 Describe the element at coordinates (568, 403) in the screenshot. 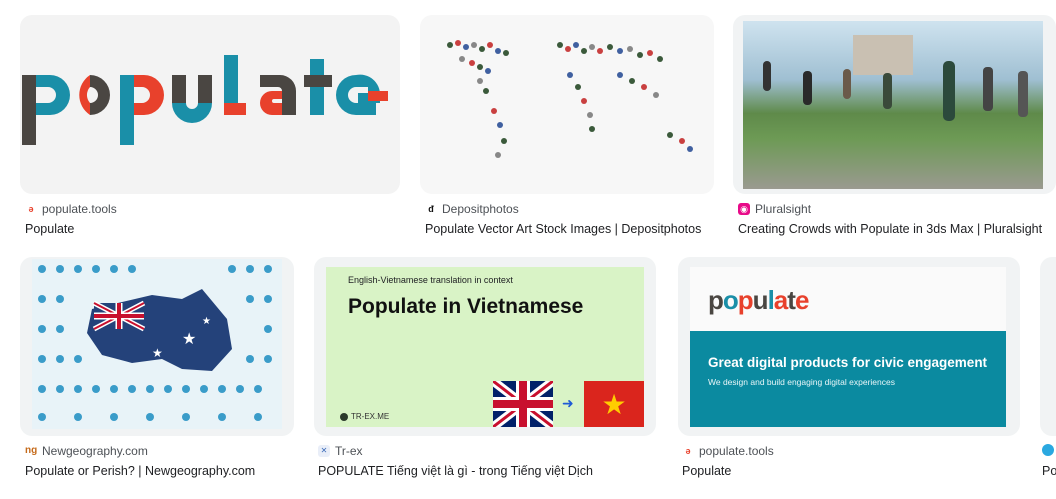

I see `arrow-right-icon: ➜` at that location.